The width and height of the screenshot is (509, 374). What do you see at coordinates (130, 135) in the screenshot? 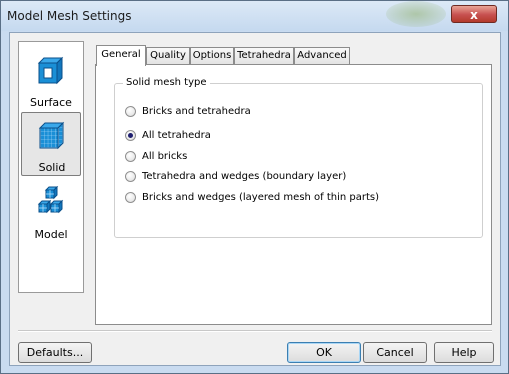
I see `radio-button-selected` at bounding box center [130, 135].